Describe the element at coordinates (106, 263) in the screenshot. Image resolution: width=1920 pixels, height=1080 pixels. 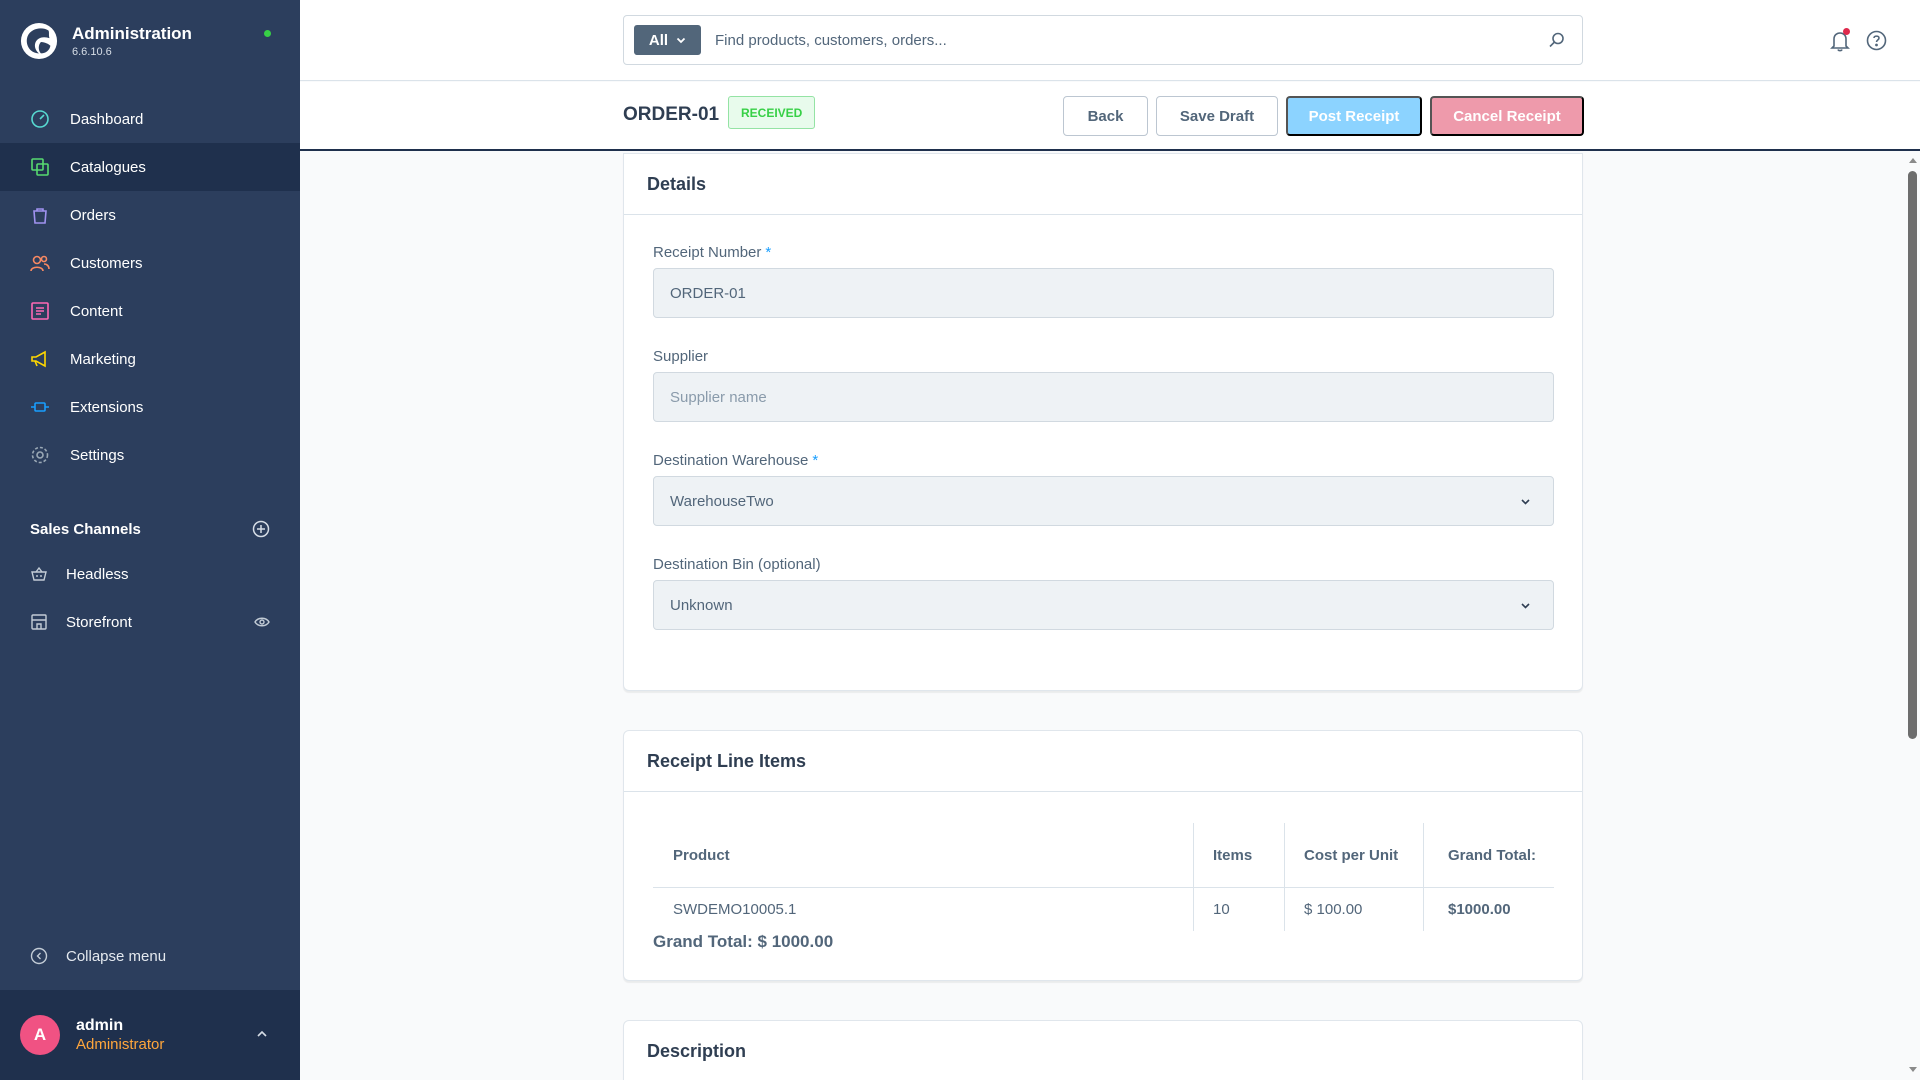
I see `nav-label: Customers` at that location.